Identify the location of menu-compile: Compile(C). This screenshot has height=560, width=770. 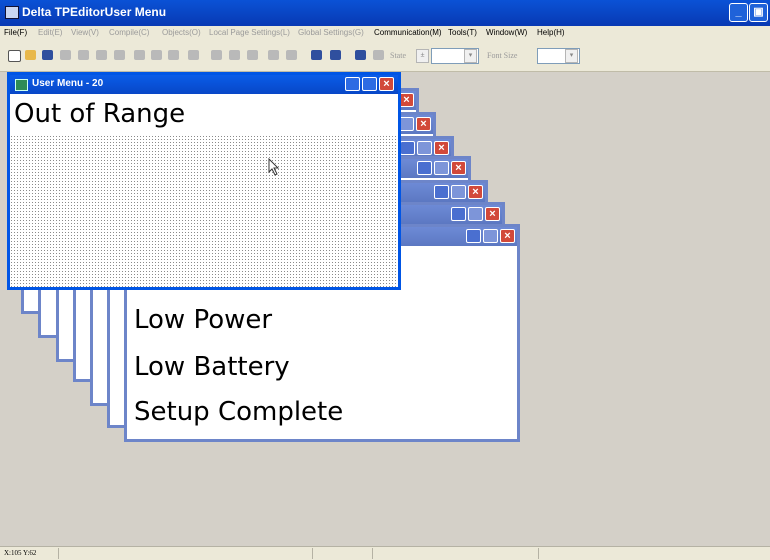
(129, 32).